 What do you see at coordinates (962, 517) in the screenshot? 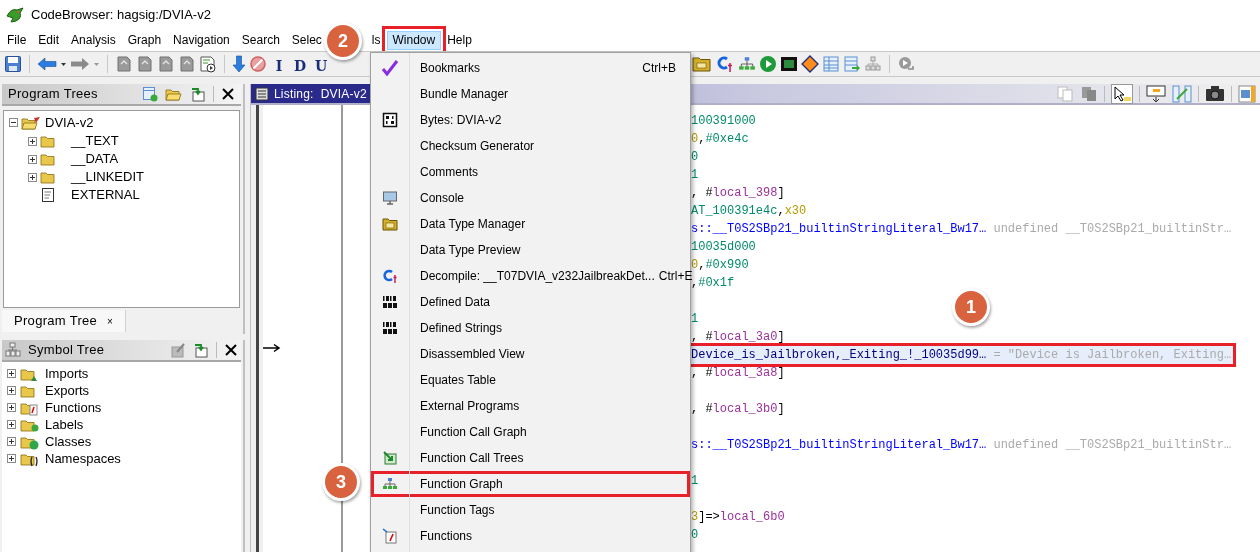
I see `code-line: 3]=>local_6b0` at bounding box center [962, 517].